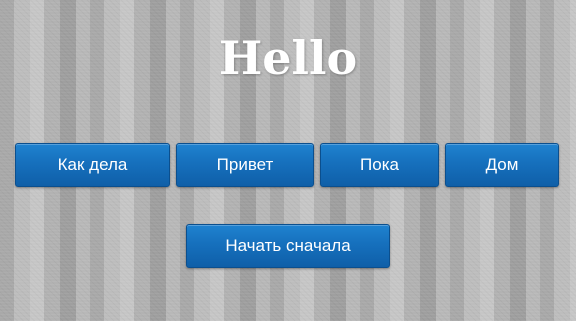 Image resolution: width=576 pixels, height=321 pixels. What do you see at coordinates (288, 246) in the screenshot?
I see `restart-button: Начать сначала` at bounding box center [288, 246].